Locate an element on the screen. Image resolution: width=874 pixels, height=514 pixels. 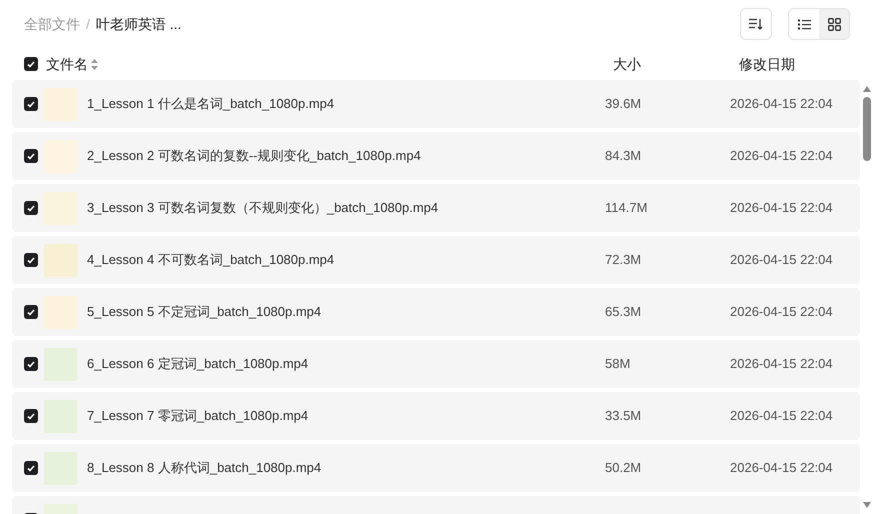
file-row: 7_Lesson 7 零冠词_batch_1080p.mp4 33.5M 2026-04-15 22:04 is located at coordinates (436, 416).